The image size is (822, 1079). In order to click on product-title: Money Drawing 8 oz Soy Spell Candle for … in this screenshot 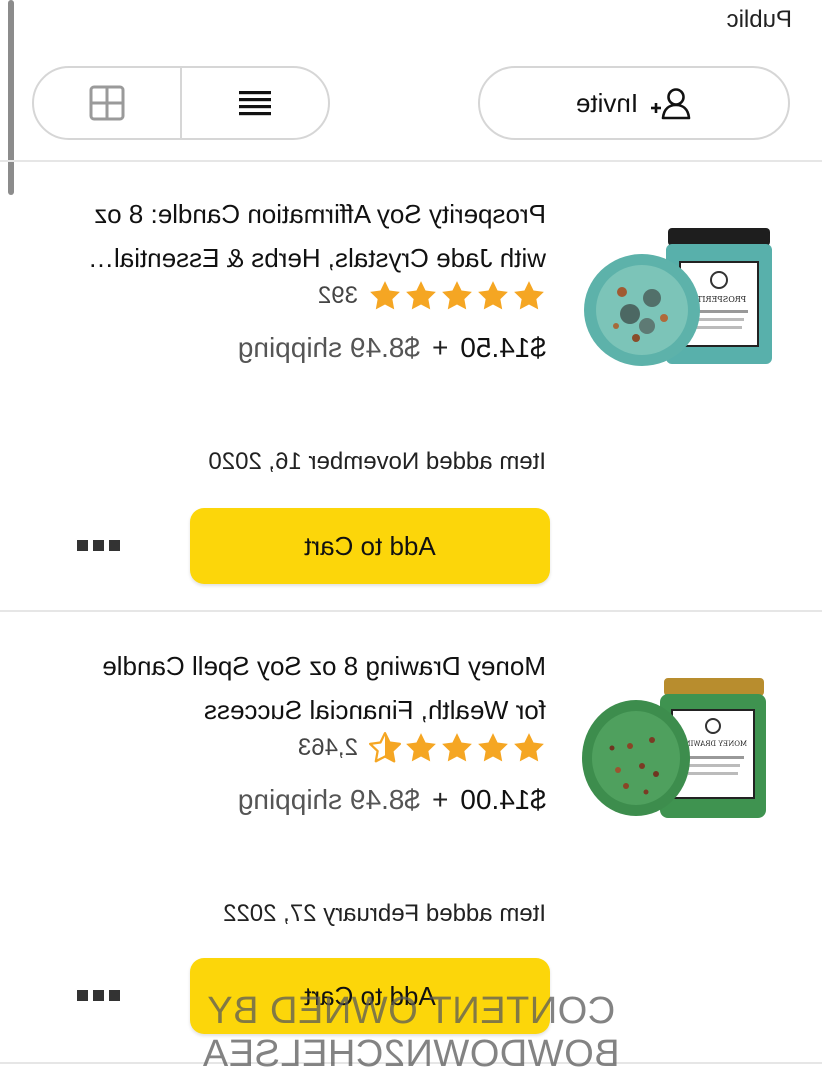, I will do `click(311, 688)`.